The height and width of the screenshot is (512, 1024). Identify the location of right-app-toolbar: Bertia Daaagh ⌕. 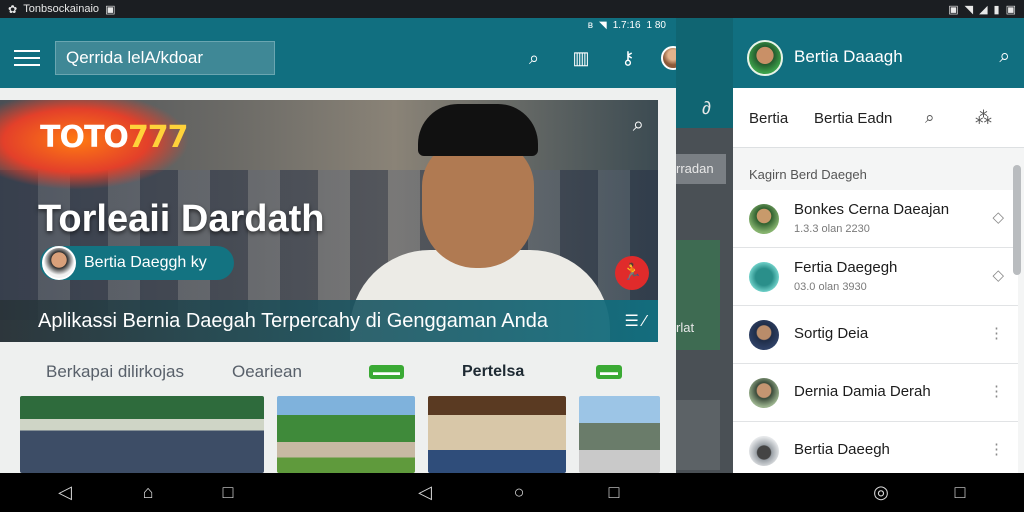
(878, 53).